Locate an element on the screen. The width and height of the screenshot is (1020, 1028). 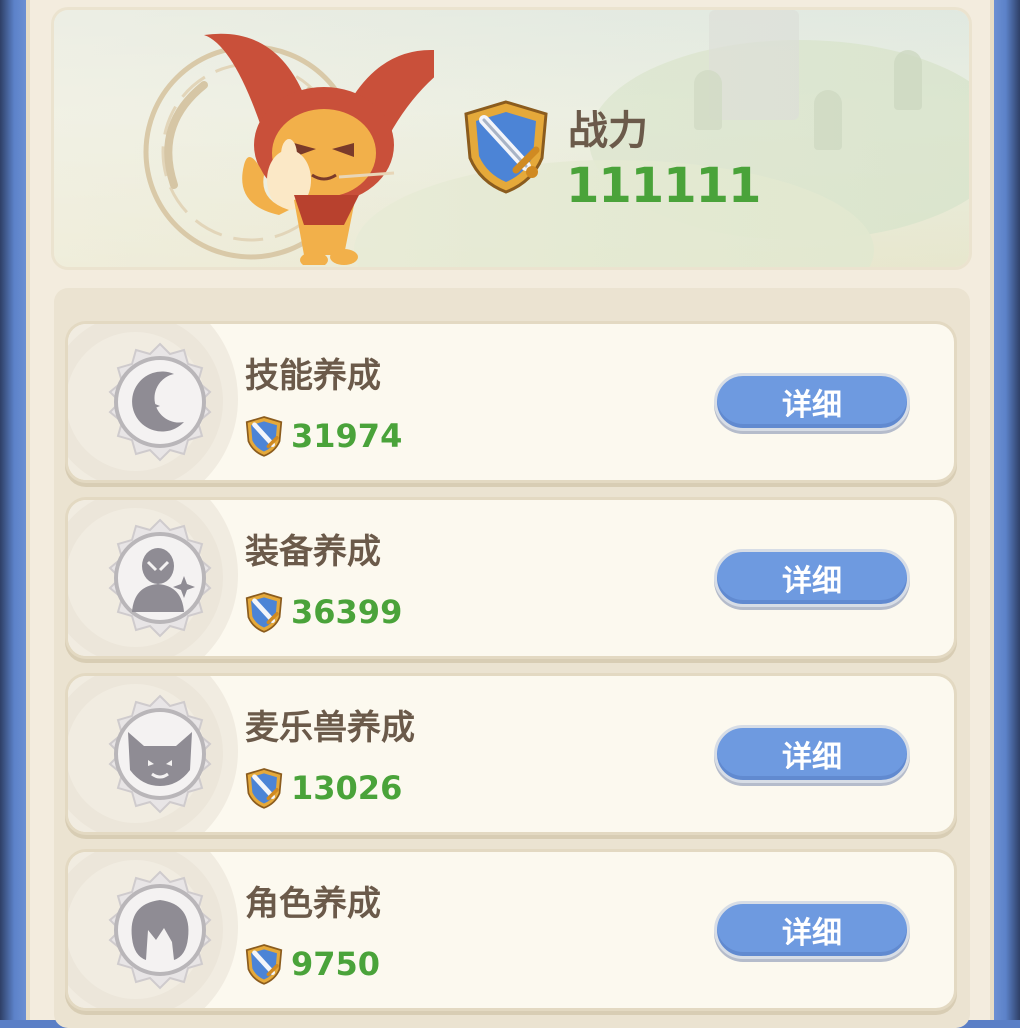
cat-face-icon is located at coordinates (160, 754).